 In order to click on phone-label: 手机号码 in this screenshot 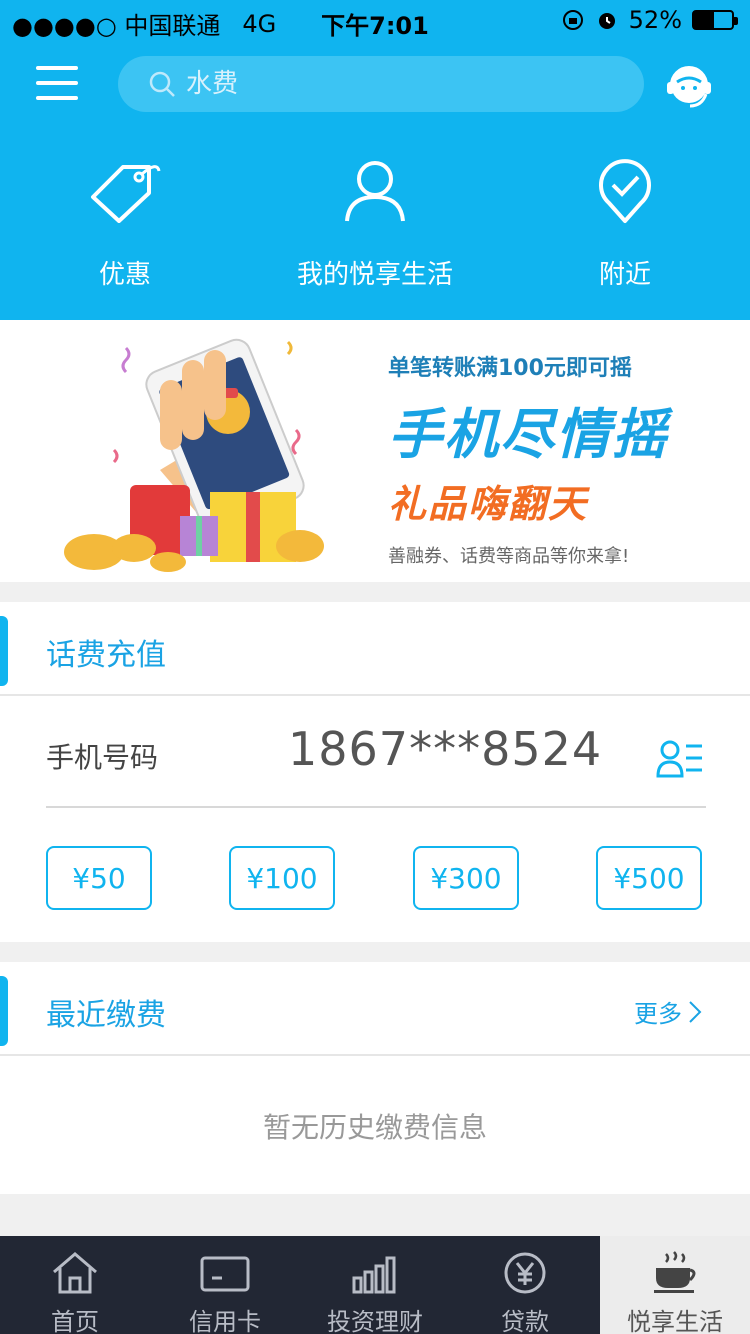, I will do `click(102, 757)`.